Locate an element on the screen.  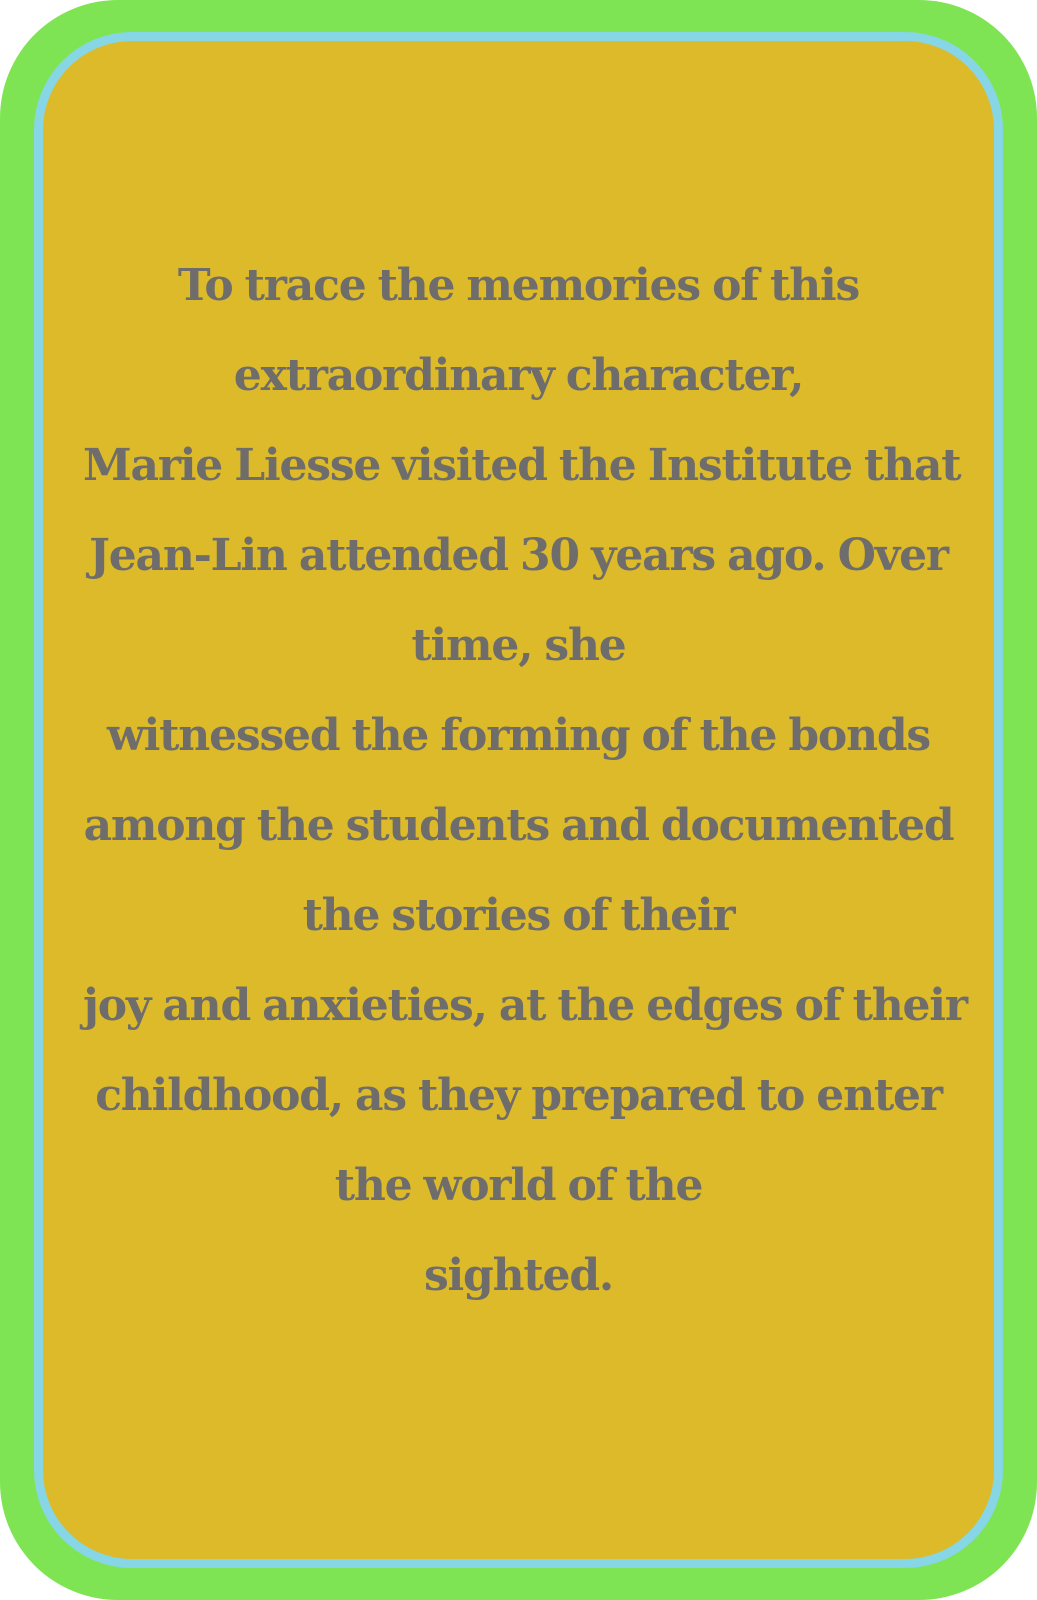
text-line-3: Marie Liesse visited the Institute that is located at coordinates (522, 465).